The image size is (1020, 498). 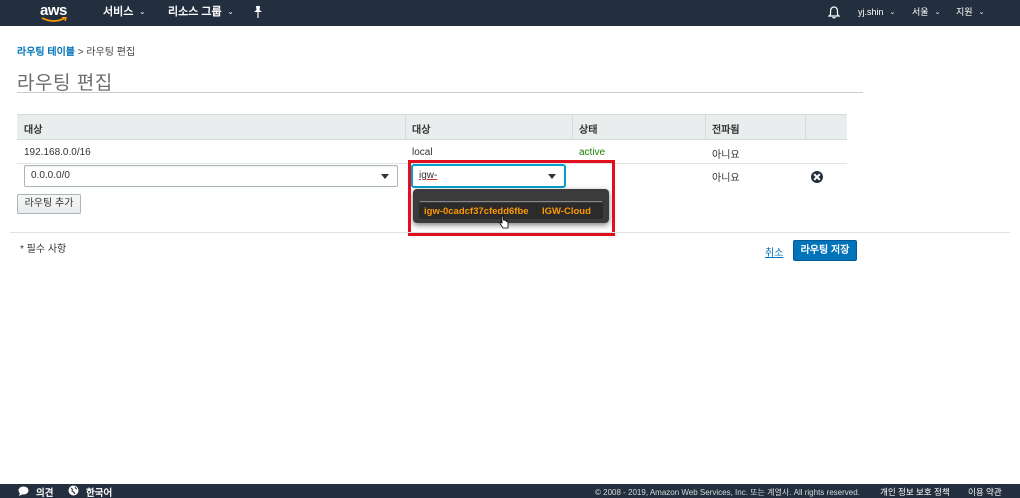 What do you see at coordinates (985, 492) in the screenshot?
I see `terms-of-use-link: 이용 약관` at bounding box center [985, 492].